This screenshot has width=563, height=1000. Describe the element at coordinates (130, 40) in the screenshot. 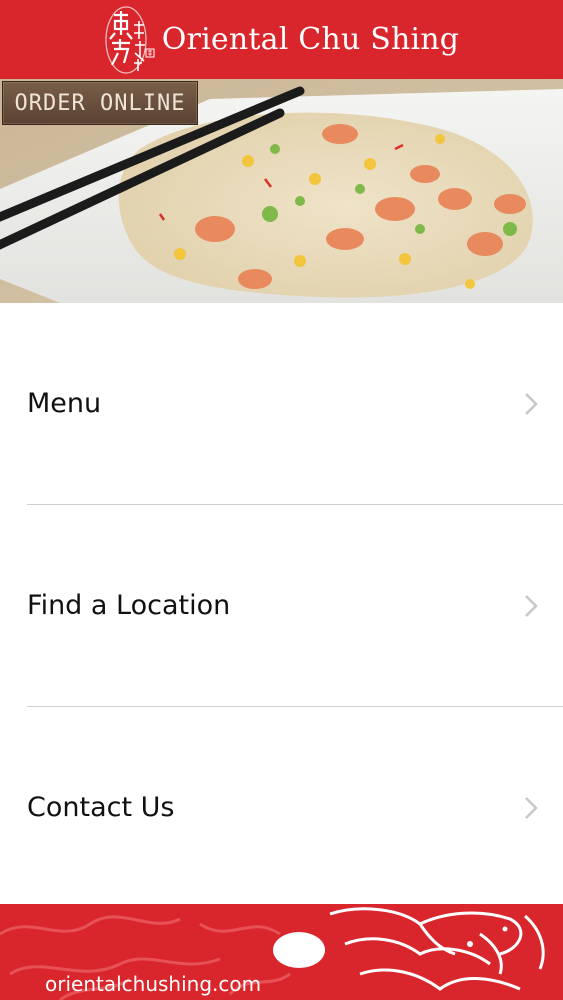

I see `chinese-calligraphy-seal-icon` at that location.